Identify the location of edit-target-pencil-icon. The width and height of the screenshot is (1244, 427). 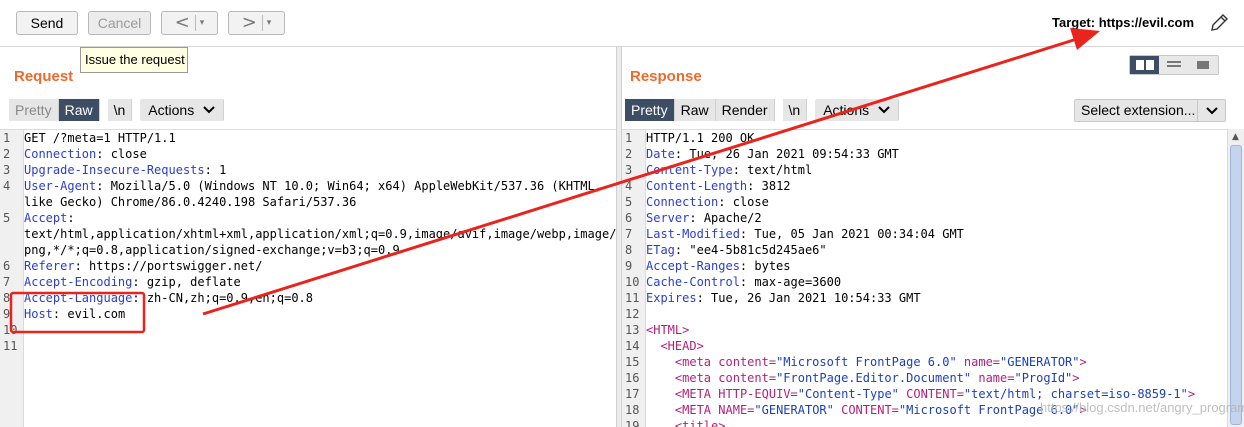
(1219, 23).